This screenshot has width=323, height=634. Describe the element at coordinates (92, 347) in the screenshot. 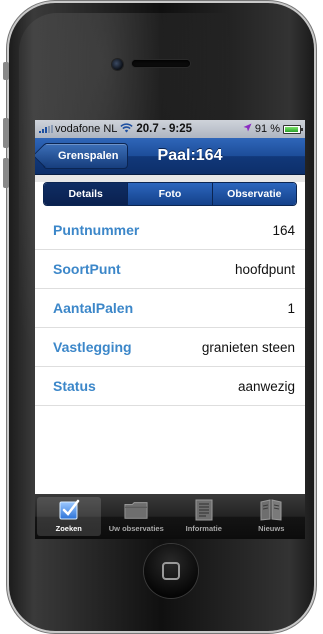

I see `detail-label: Vastlegging` at that location.